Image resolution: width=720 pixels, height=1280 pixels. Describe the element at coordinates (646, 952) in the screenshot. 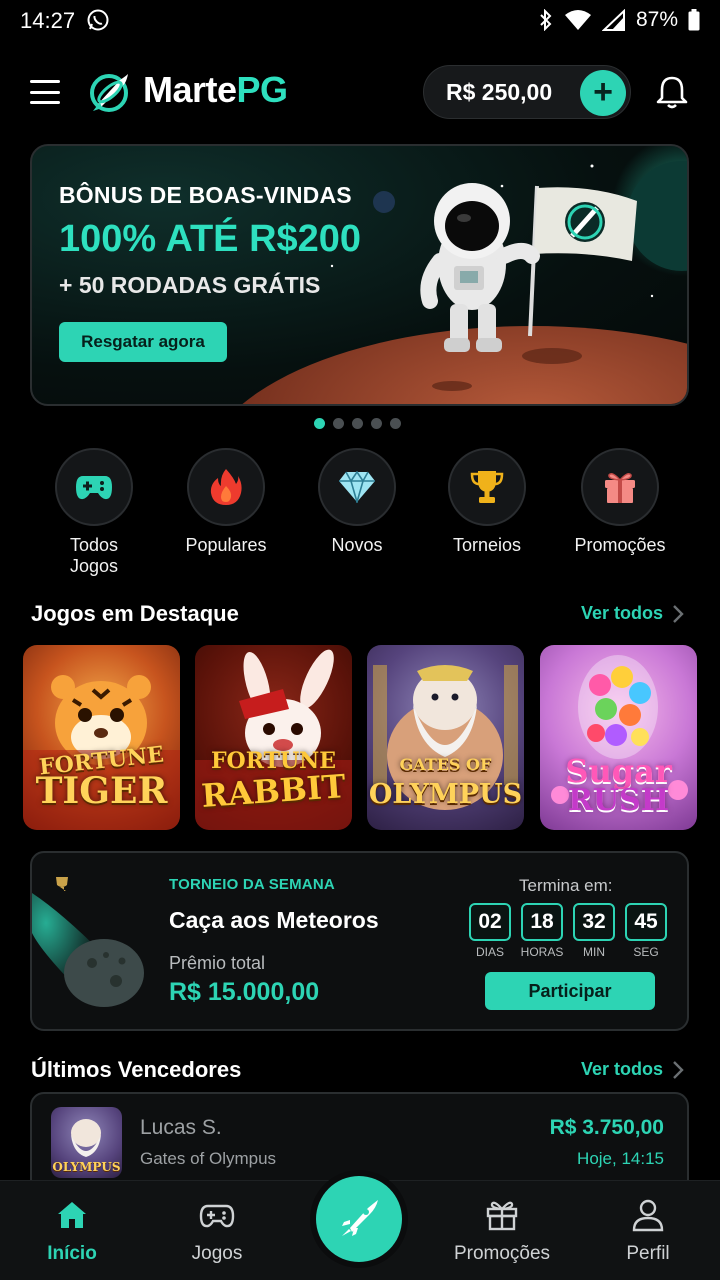

I see `countdown-seconds-label: SEG` at that location.